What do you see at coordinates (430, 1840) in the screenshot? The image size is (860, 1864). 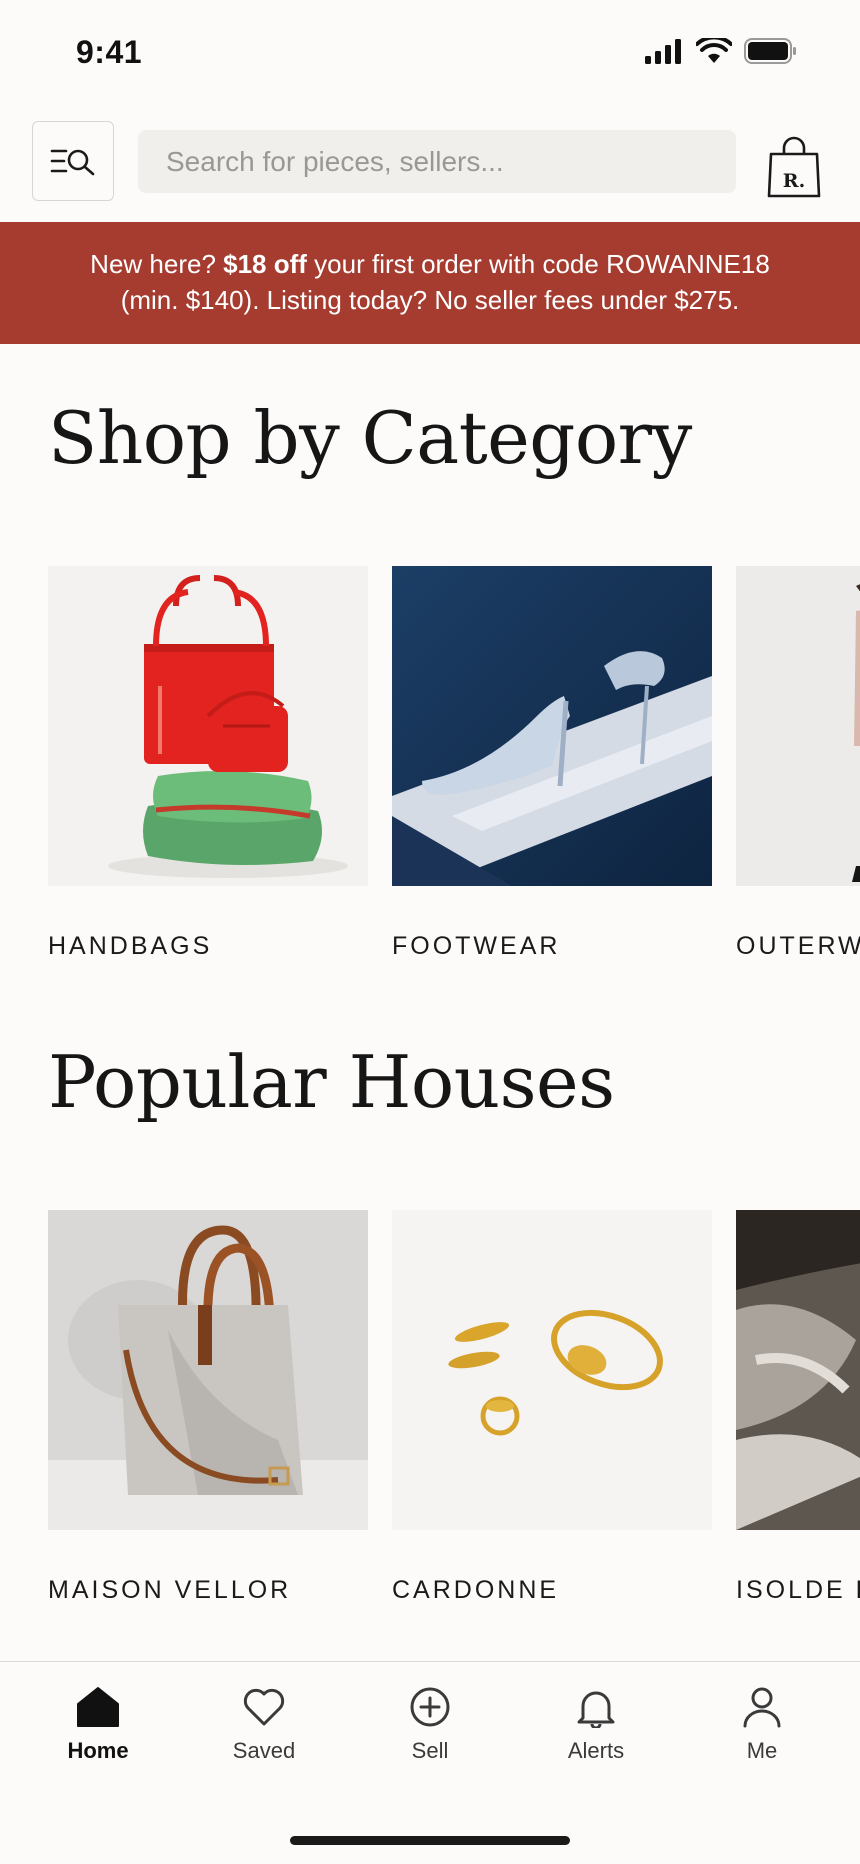 I see `home-indicator` at bounding box center [430, 1840].